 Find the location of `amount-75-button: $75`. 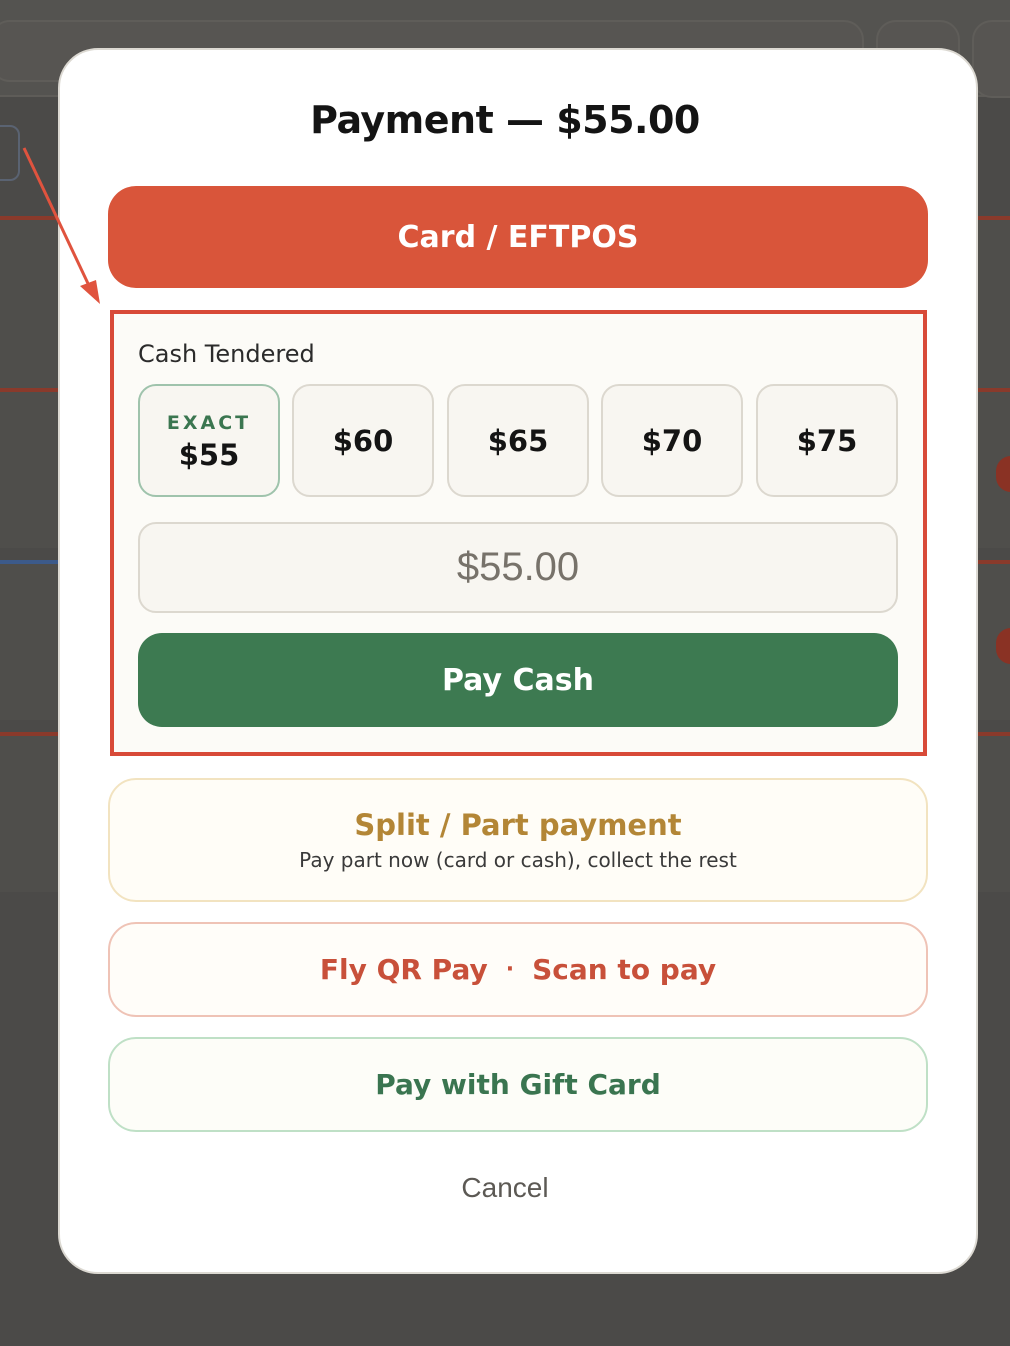

amount-75-button: $75 is located at coordinates (827, 440).